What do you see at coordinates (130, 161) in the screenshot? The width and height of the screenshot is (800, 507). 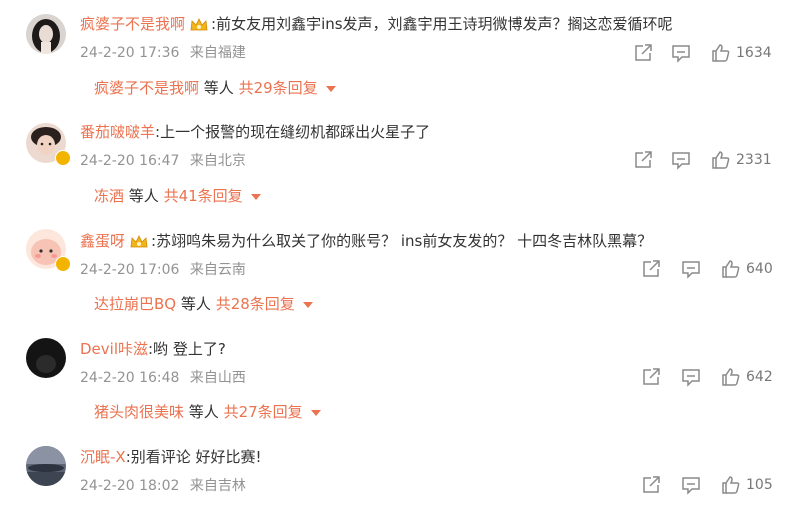 I see `comment-date: 24-2-20 16:47` at bounding box center [130, 161].